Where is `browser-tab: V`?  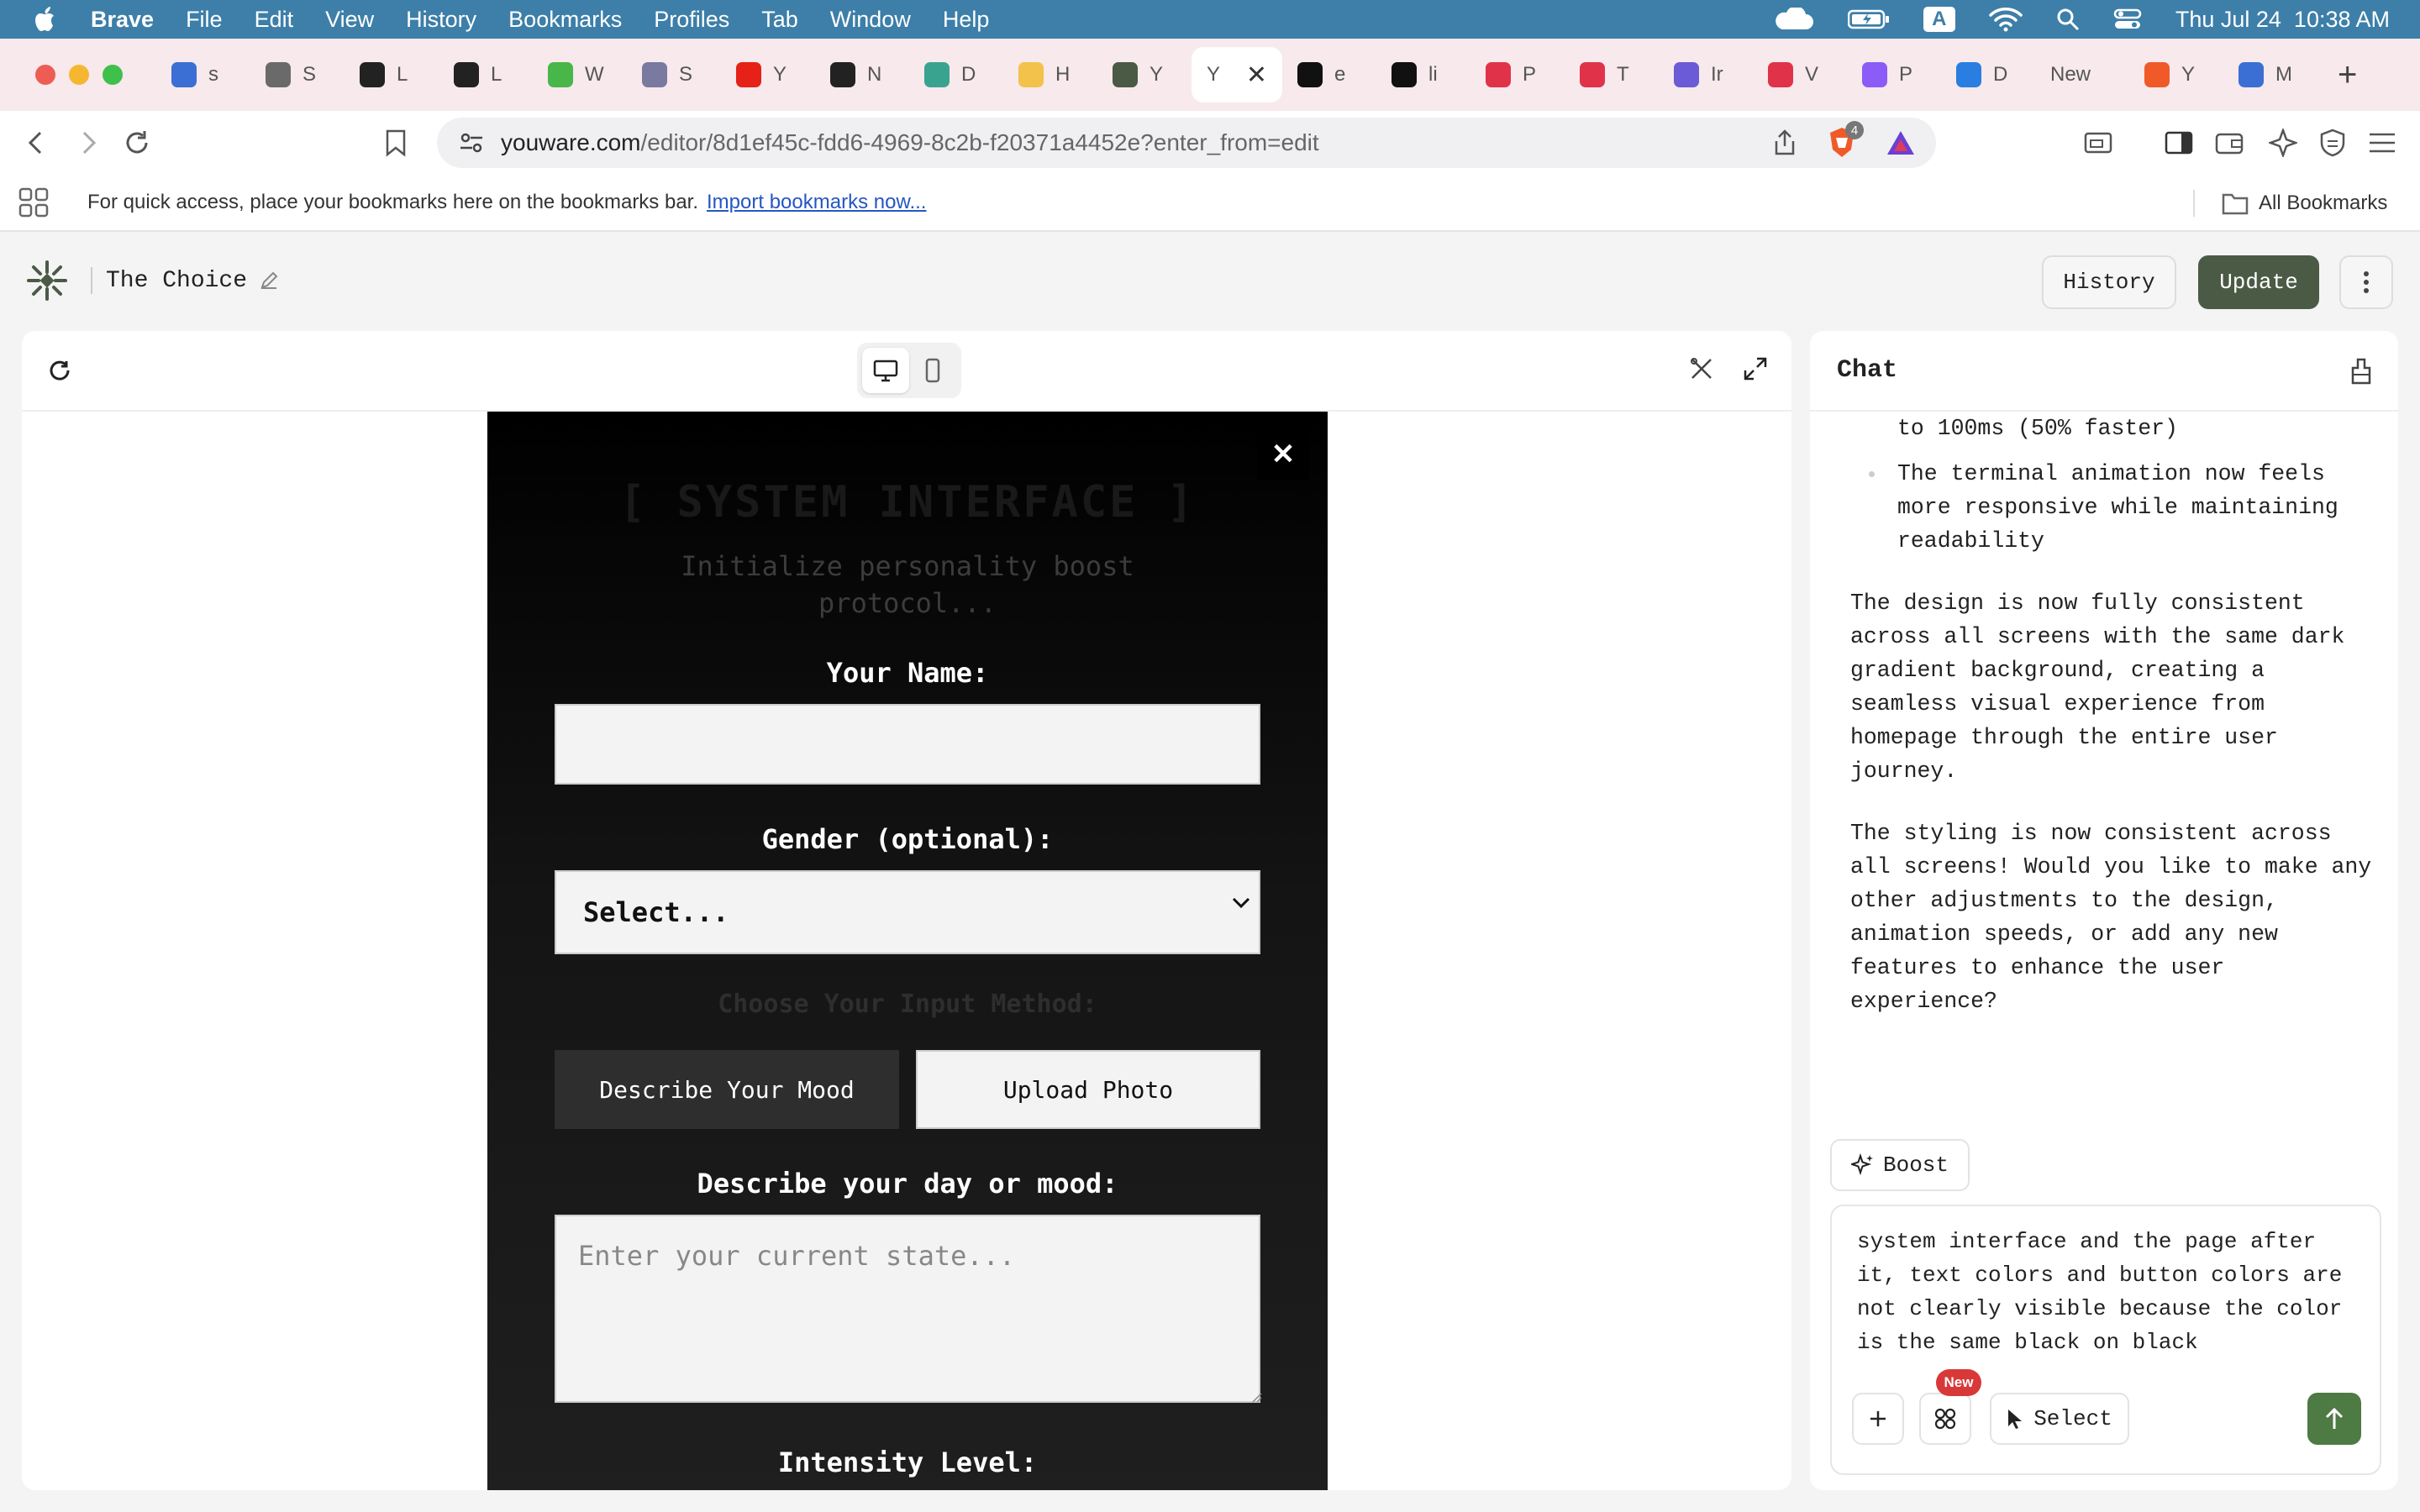 browser-tab: V is located at coordinates (1800, 75).